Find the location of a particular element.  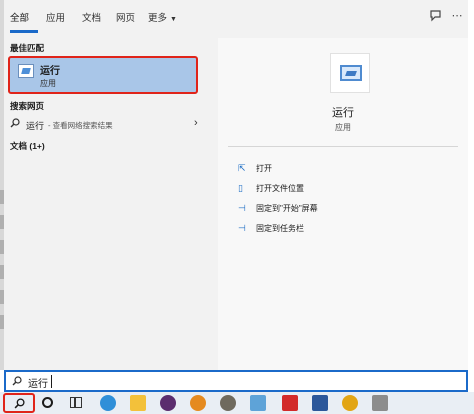

web-search-query: 运行 is located at coordinates (35, 126).